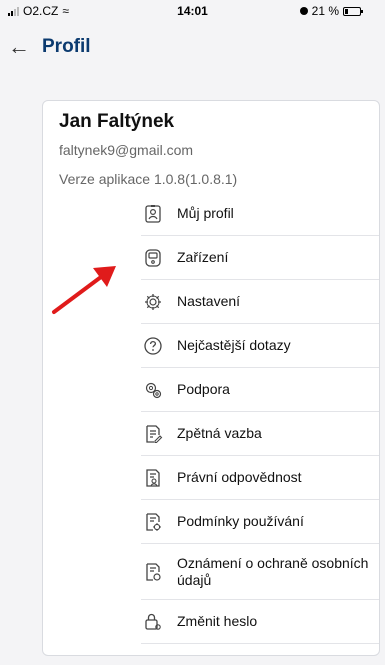 Image resolution: width=385 pixels, height=665 pixels. What do you see at coordinates (260, 302) in the screenshot?
I see `menu-item-settings: Nastavení` at bounding box center [260, 302].